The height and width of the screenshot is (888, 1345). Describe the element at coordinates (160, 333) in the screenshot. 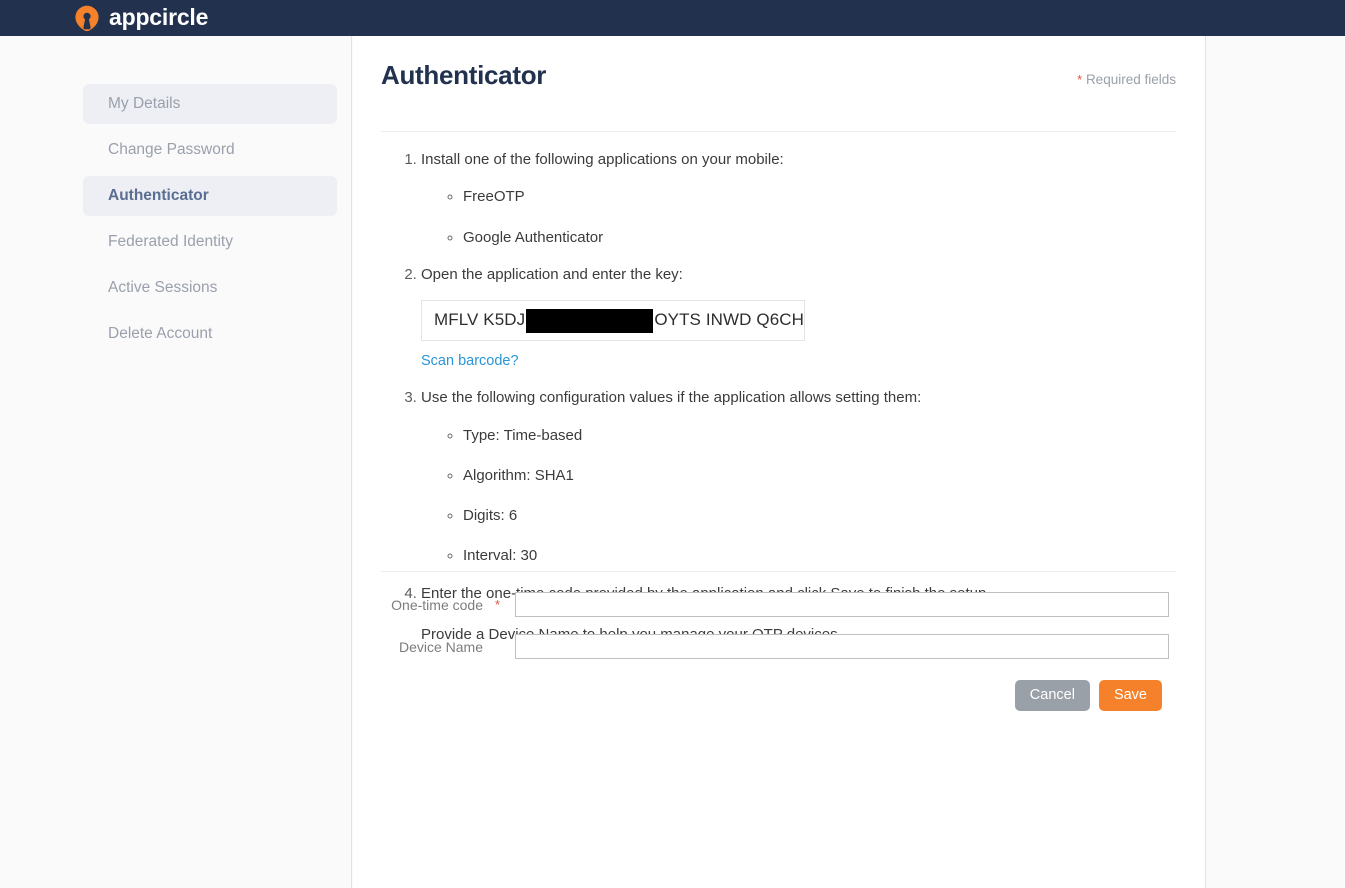

I see `sidebar-item-label: Delete Account` at that location.